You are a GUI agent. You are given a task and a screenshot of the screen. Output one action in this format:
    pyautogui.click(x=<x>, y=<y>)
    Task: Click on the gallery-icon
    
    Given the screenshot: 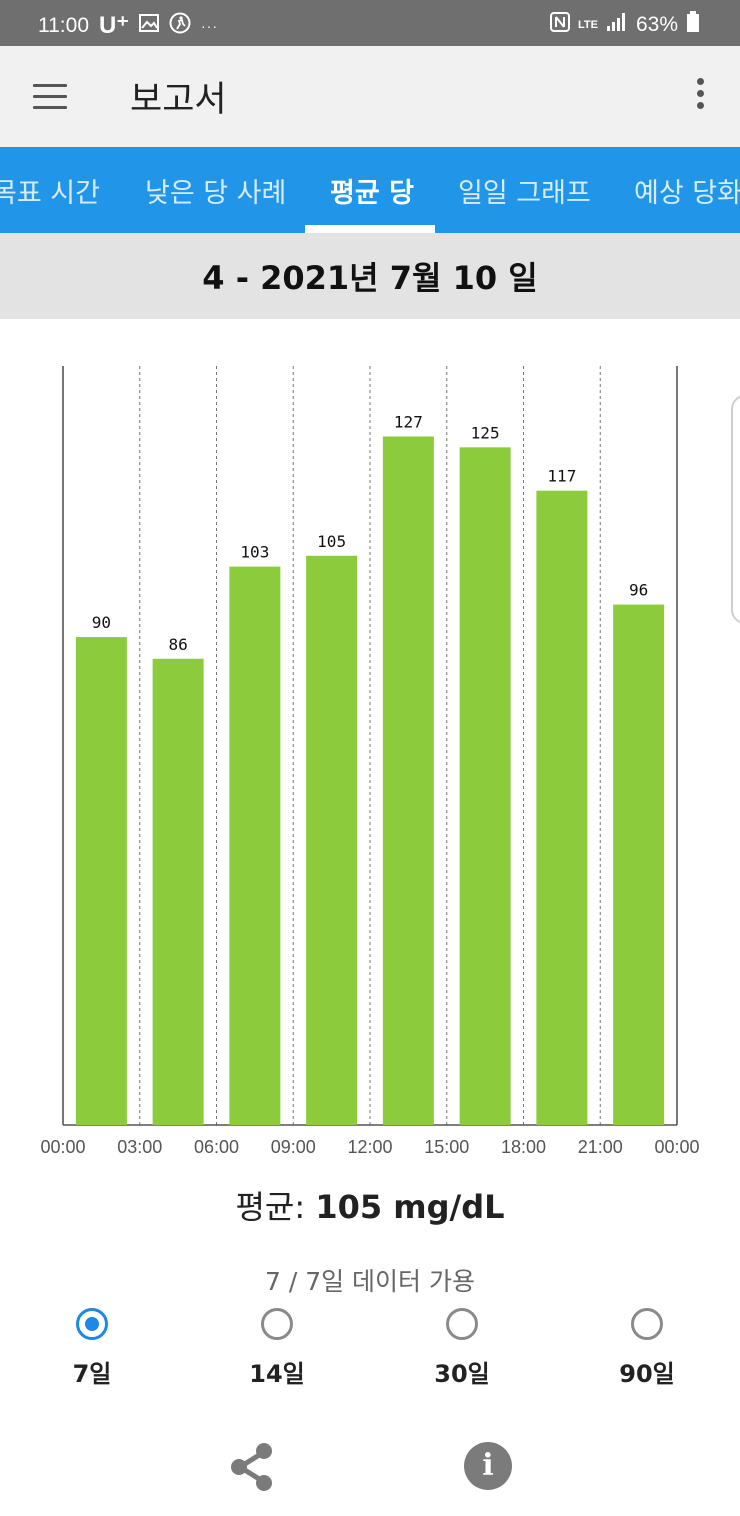 What is the action you would take?
    pyautogui.click(x=149, y=25)
    